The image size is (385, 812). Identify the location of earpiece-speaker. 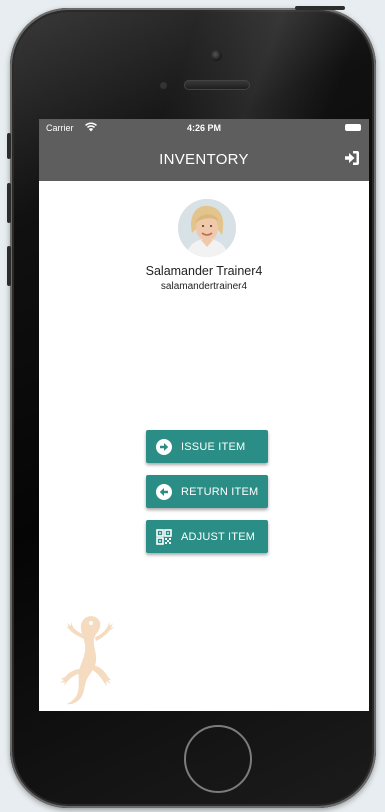
(217, 85).